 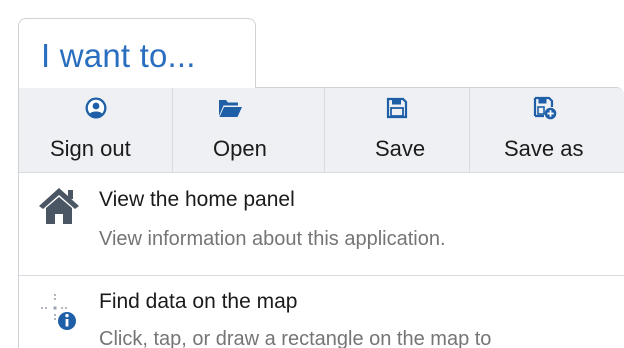 What do you see at coordinates (96, 108) in the screenshot?
I see `user-circle-icon` at bounding box center [96, 108].